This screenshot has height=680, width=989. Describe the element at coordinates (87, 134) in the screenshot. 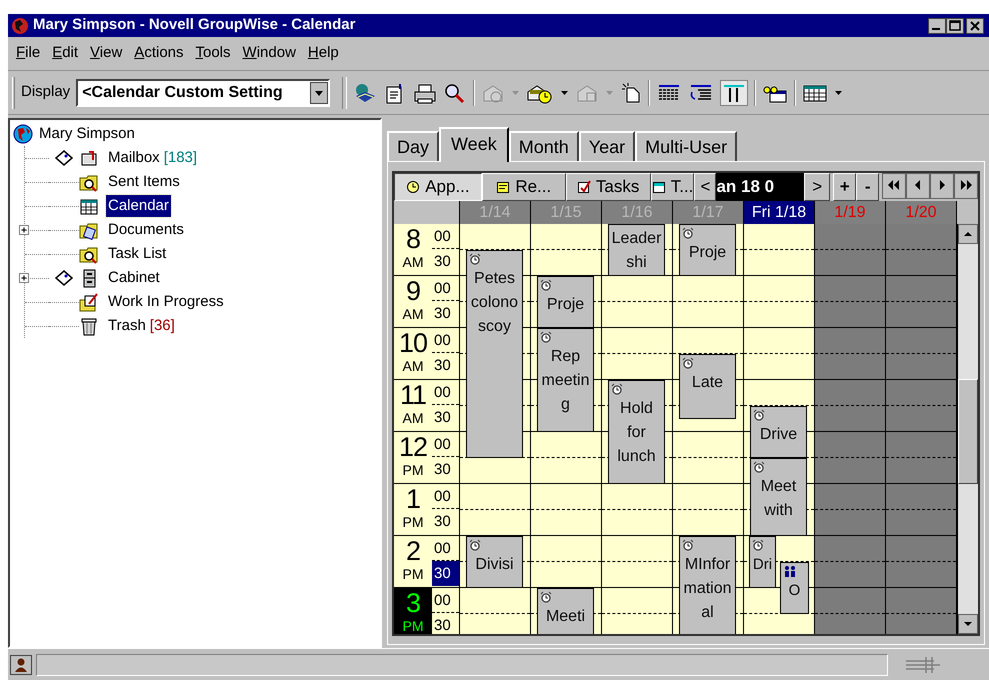

I see `tree-item: Mary Simpson` at that location.